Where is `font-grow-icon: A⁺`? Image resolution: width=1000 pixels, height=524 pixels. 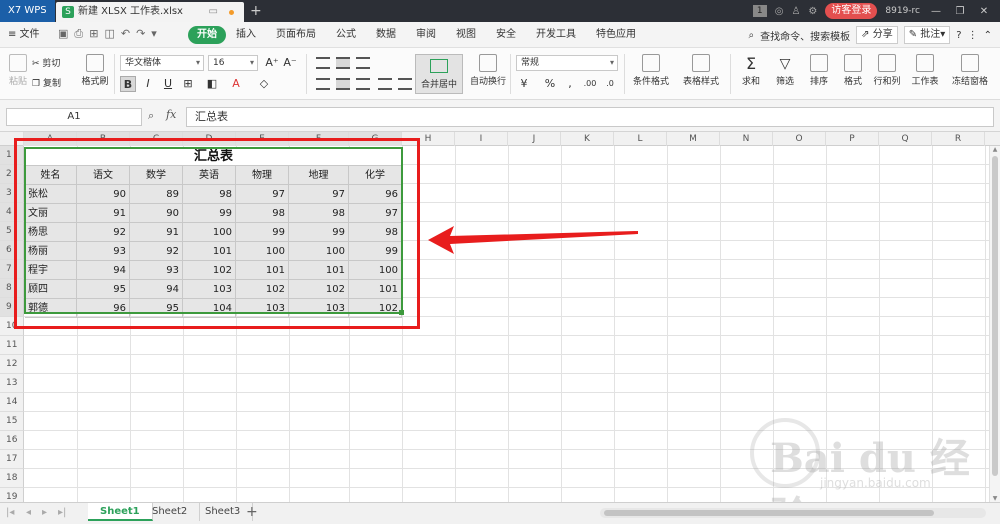
font-grow-icon: A⁺ is located at coordinates (272, 63).